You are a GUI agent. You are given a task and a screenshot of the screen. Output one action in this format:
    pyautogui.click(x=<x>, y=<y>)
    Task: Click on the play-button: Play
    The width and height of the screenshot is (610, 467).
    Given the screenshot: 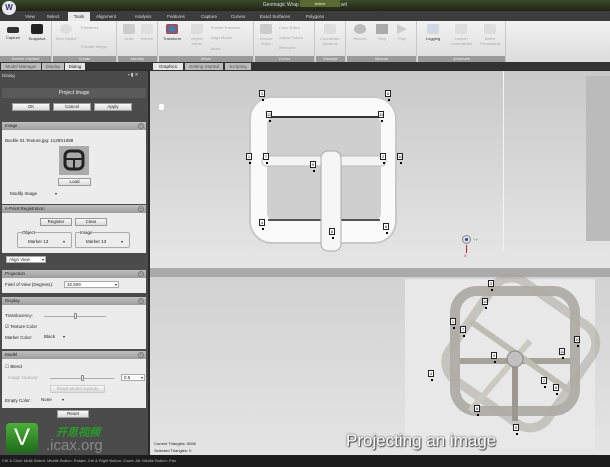 What is the action you would take?
    pyautogui.click(x=402, y=32)
    